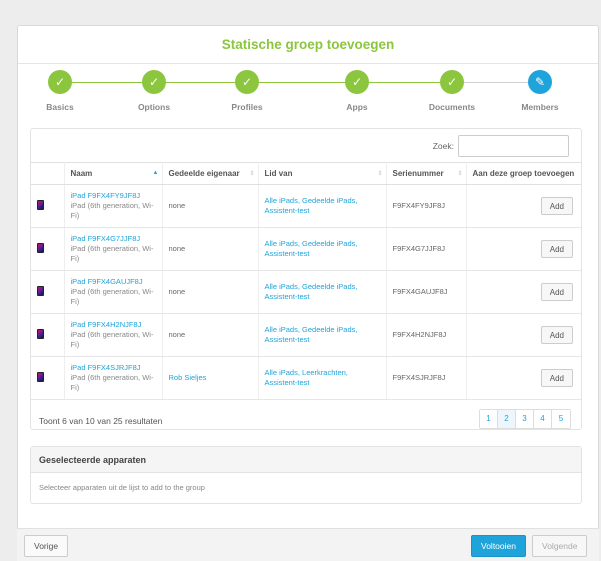 This screenshot has width=601, height=561. What do you see at coordinates (247, 107) in the screenshot?
I see `step-label: Profiles` at bounding box center [247, 107].